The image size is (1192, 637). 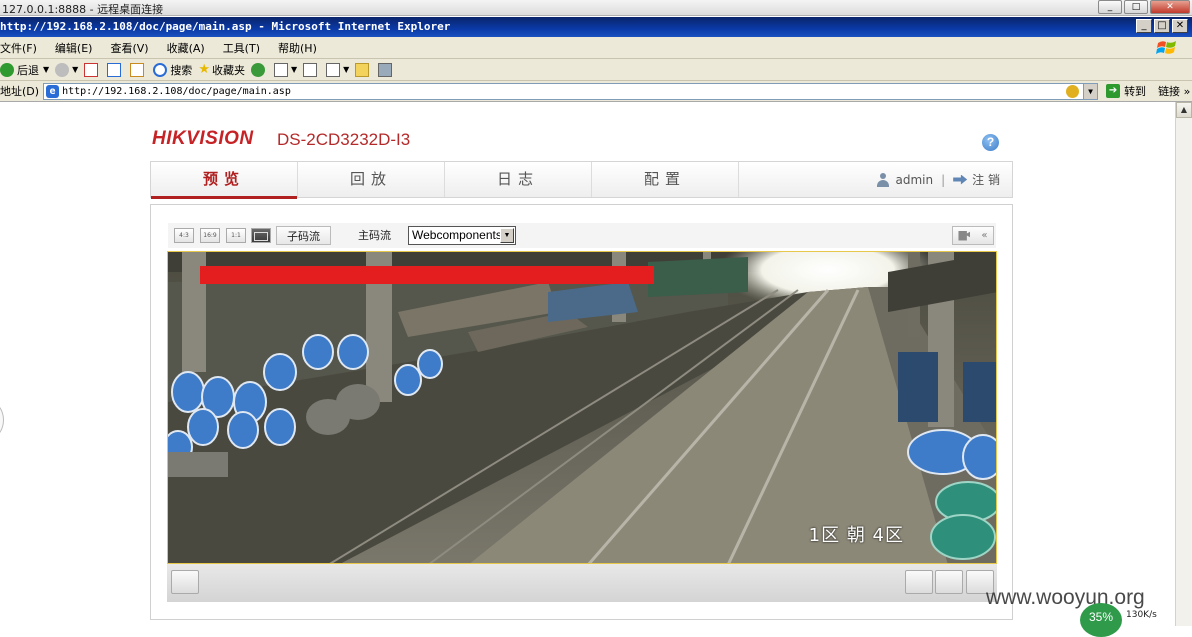 What do you see at coordinates (2, 420) in the screenshot?
I see `side-handle` at bounding box center [2, 420].